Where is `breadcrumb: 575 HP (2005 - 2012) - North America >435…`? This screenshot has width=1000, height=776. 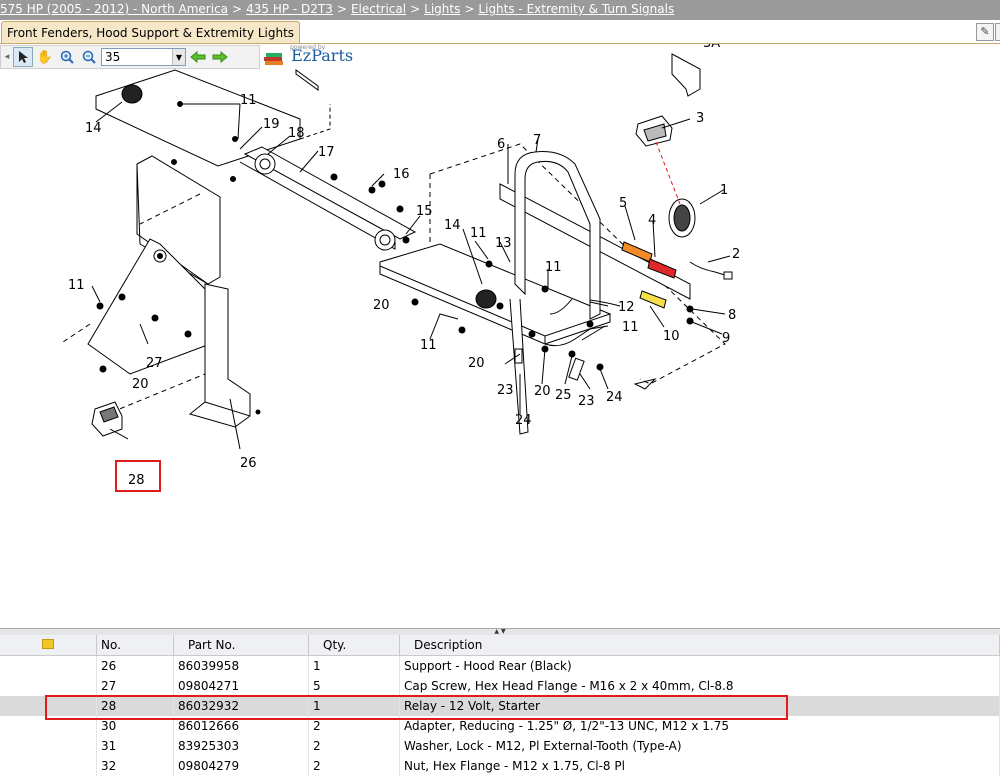
breadcrumb: 575 HP (2005 - 2012) - North America >435… is located at coordinates (500, 10).